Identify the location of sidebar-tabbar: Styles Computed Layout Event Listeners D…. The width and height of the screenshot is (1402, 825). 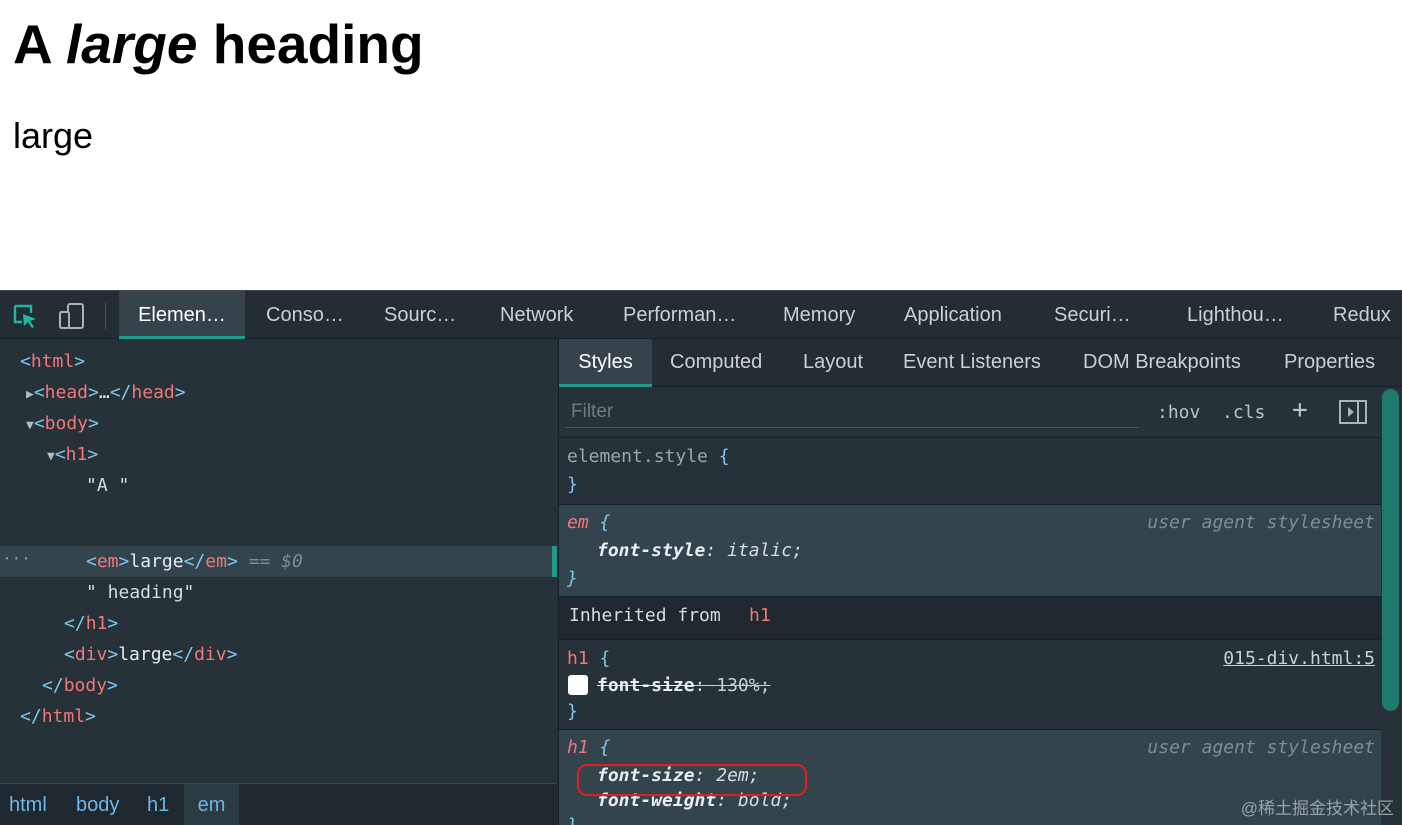
(980, 363).